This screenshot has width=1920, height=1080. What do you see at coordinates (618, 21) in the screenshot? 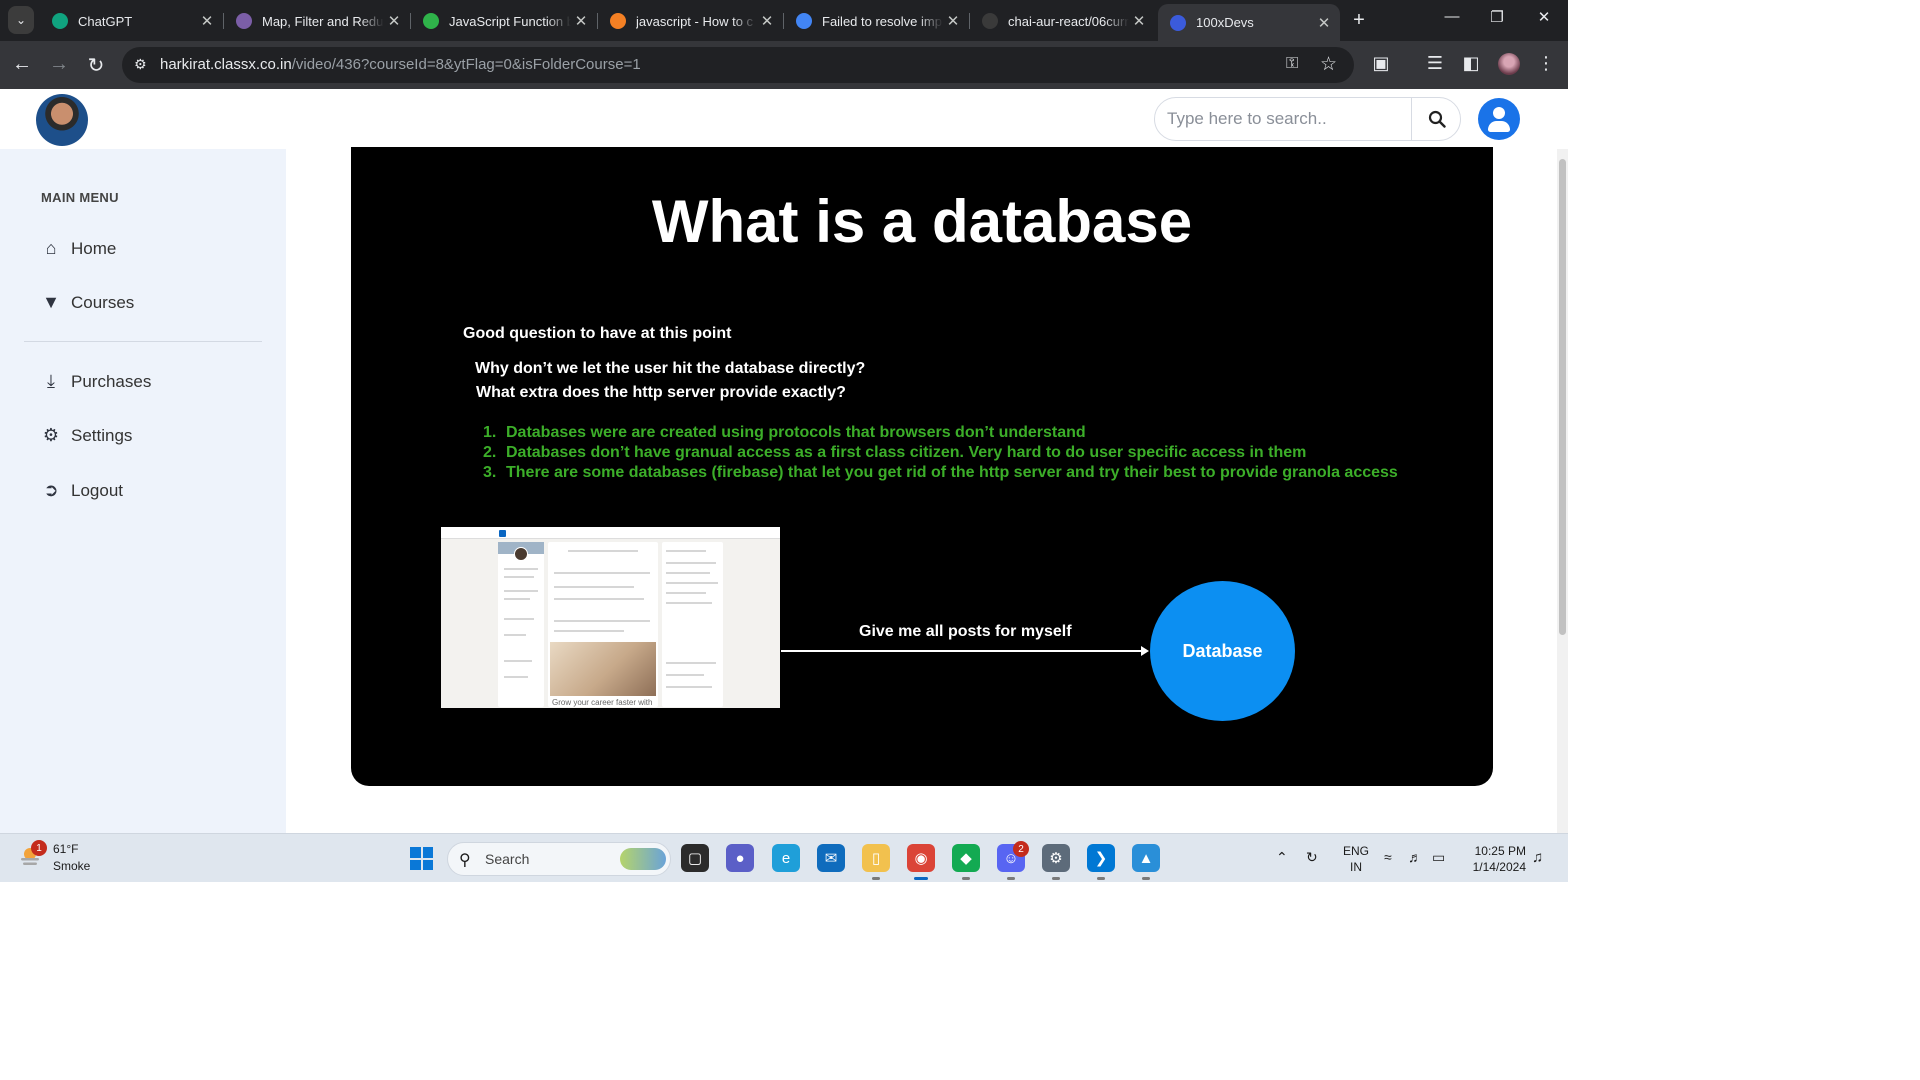
I see `stackoverflow-favicon-icon` at bounding box center [618, 21].